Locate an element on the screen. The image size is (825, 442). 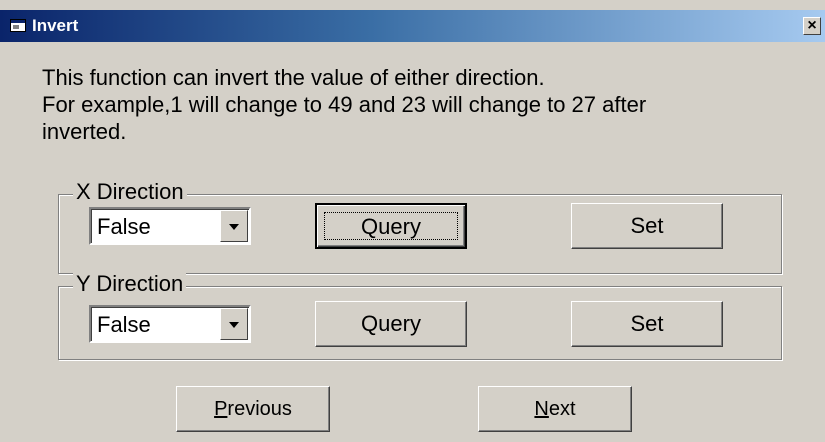
next-button: Next is located at coordinates (555, 409).